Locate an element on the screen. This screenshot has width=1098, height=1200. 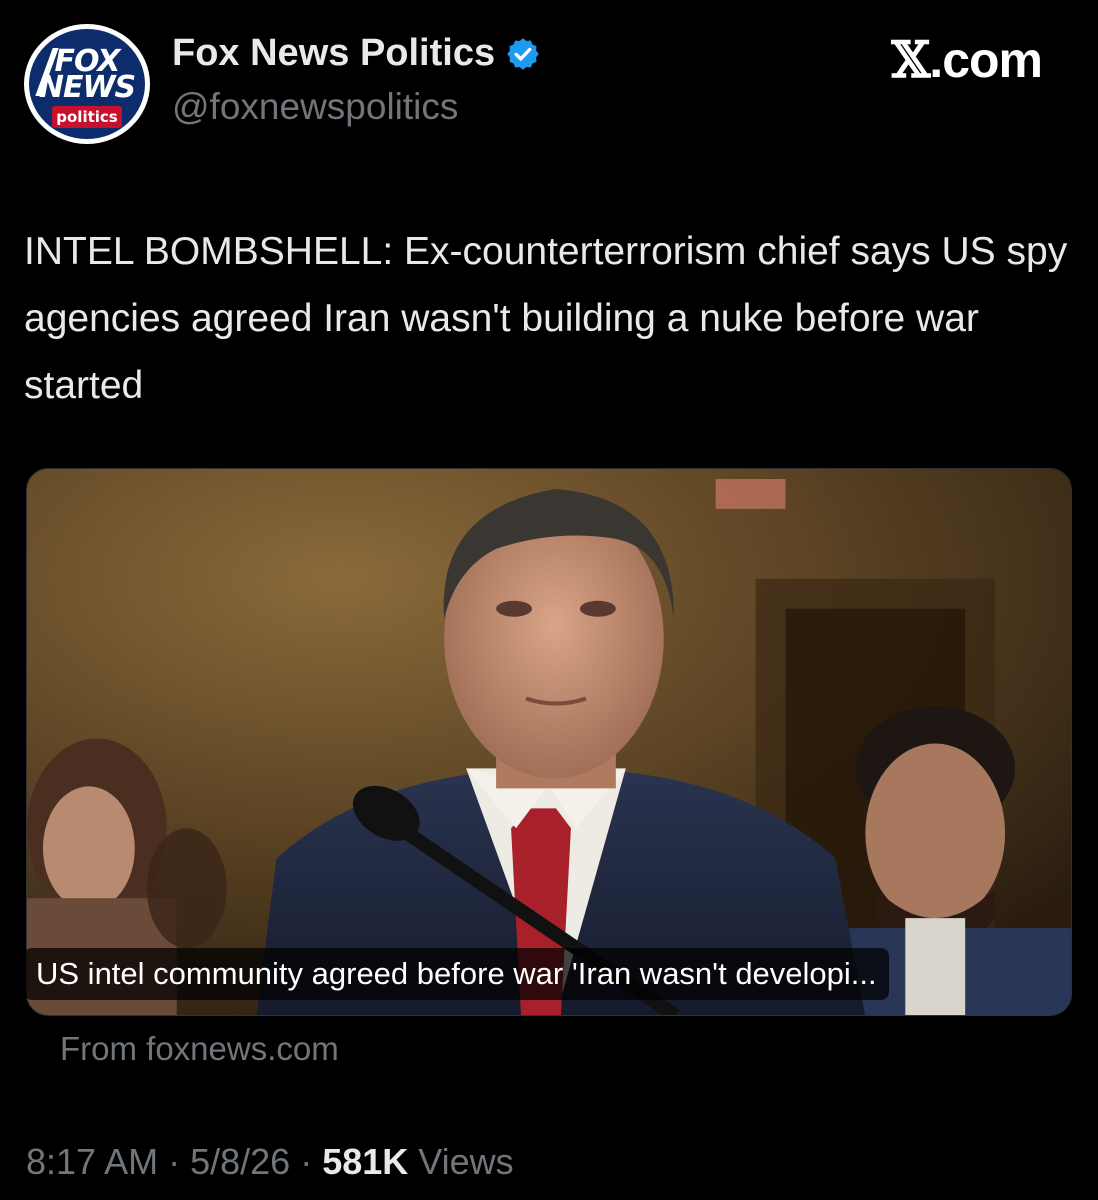
author-handle: @foxnewspolitics is located at coordinates (315, 107).